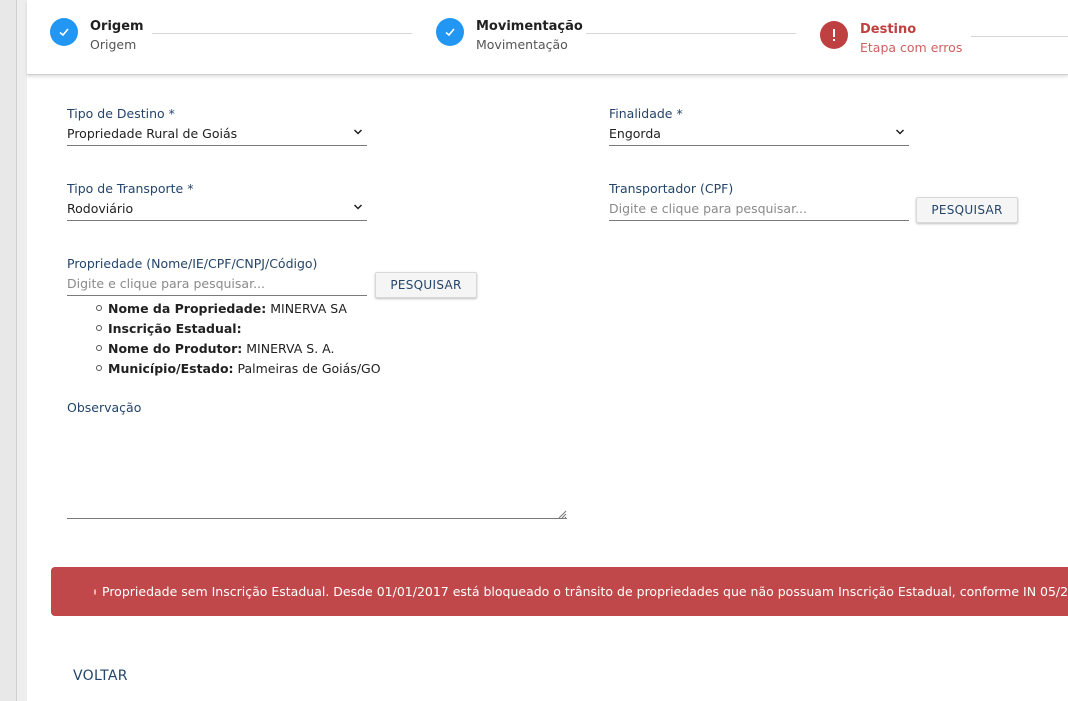  I want to click on list-item: Município/Estado: Palmeiras de Goiás/GO, so click(238, 369).